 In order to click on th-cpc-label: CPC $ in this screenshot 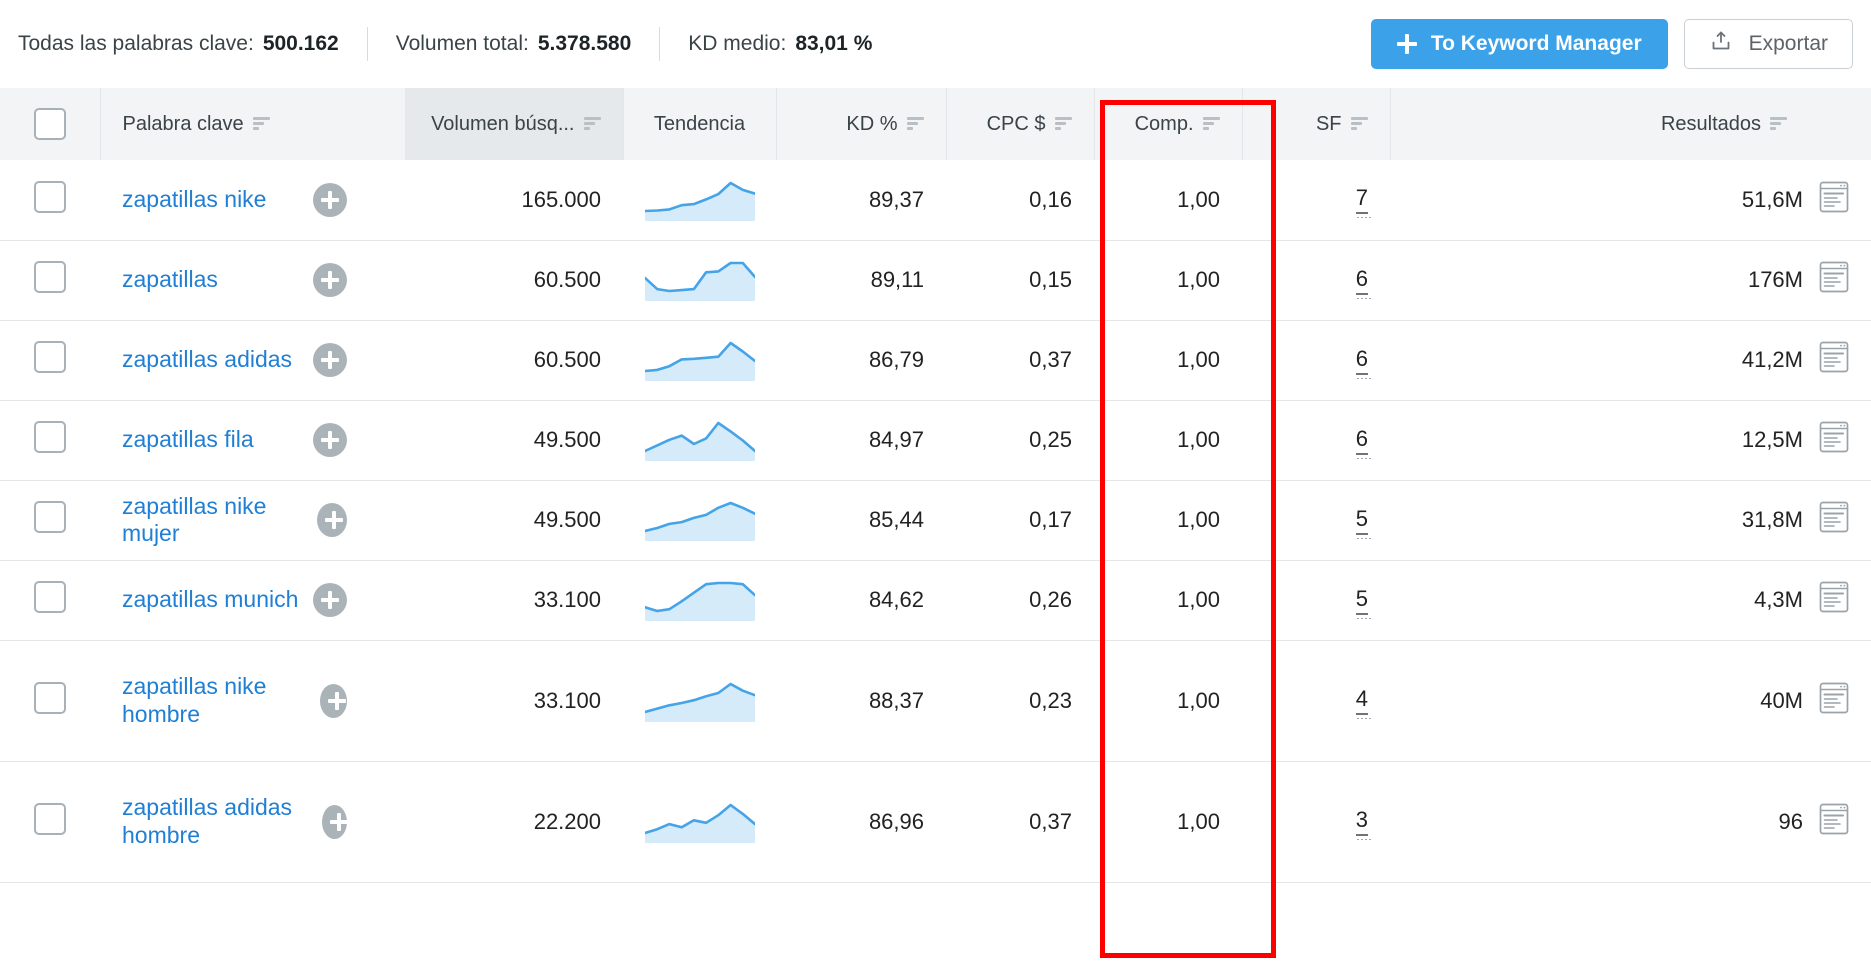, I will do `click(1016, 123)`.